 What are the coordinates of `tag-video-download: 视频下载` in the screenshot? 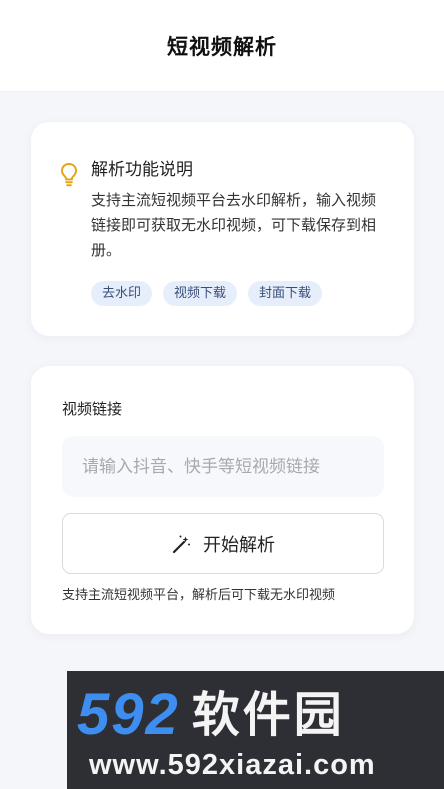 It's located at (200, 293).